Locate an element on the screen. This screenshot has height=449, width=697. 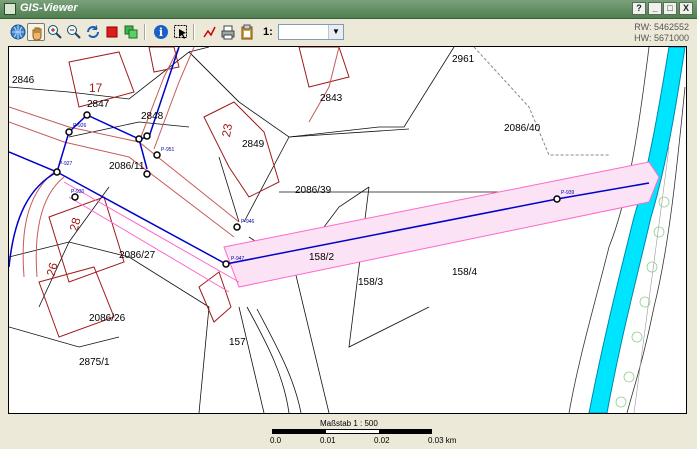
scale-bar is located at coordinates (352, 431).